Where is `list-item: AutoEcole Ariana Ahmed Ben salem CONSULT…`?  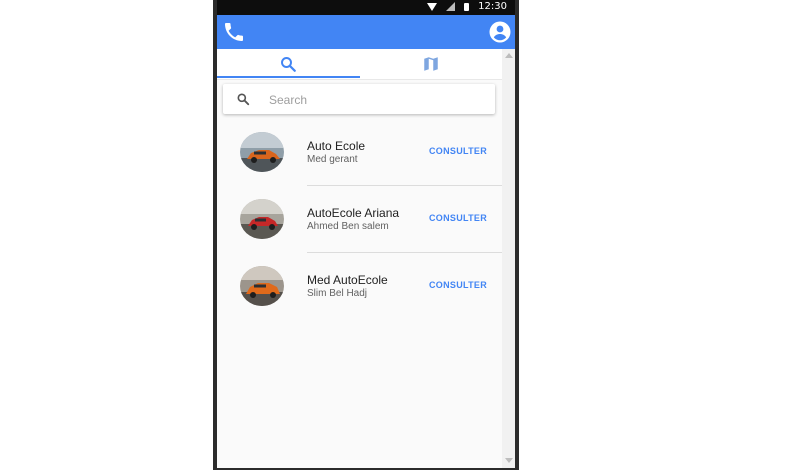
list-item: AutoEcole Ariana Ahmed Ben salem CONSULT… is located at coordinates (359, 220).